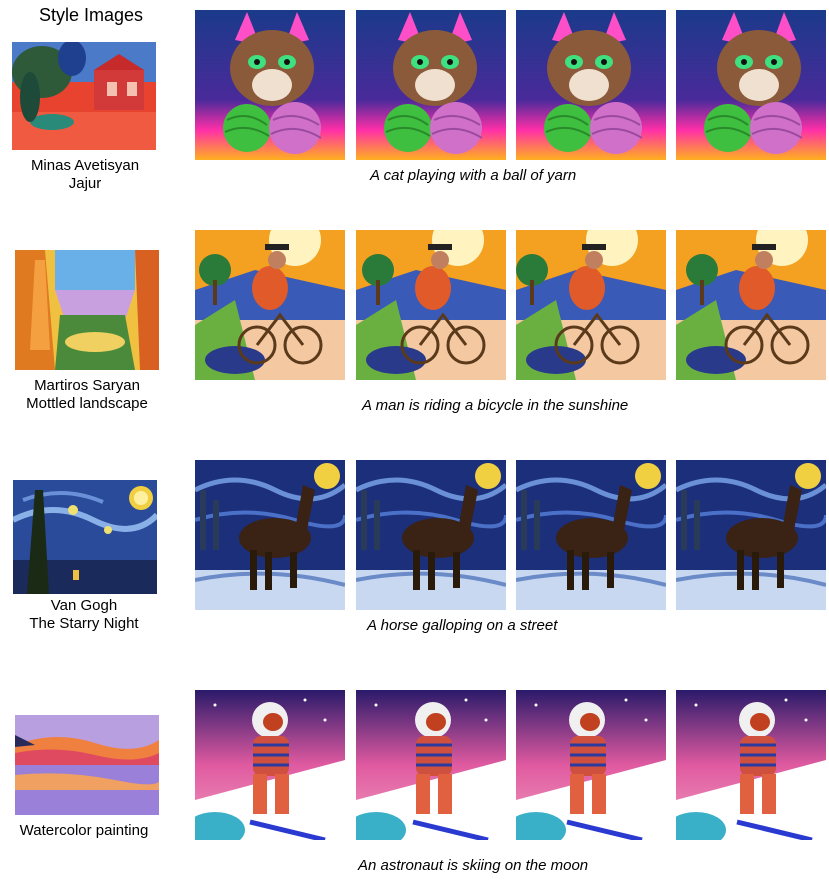 The width and height of the screenshot is (829, 880). What do you see at coordinates (473, 175) in the screenshot?
I see `prompt-caption-1: A cat playing with a ball of yarn` at bounding box center [473, 175].